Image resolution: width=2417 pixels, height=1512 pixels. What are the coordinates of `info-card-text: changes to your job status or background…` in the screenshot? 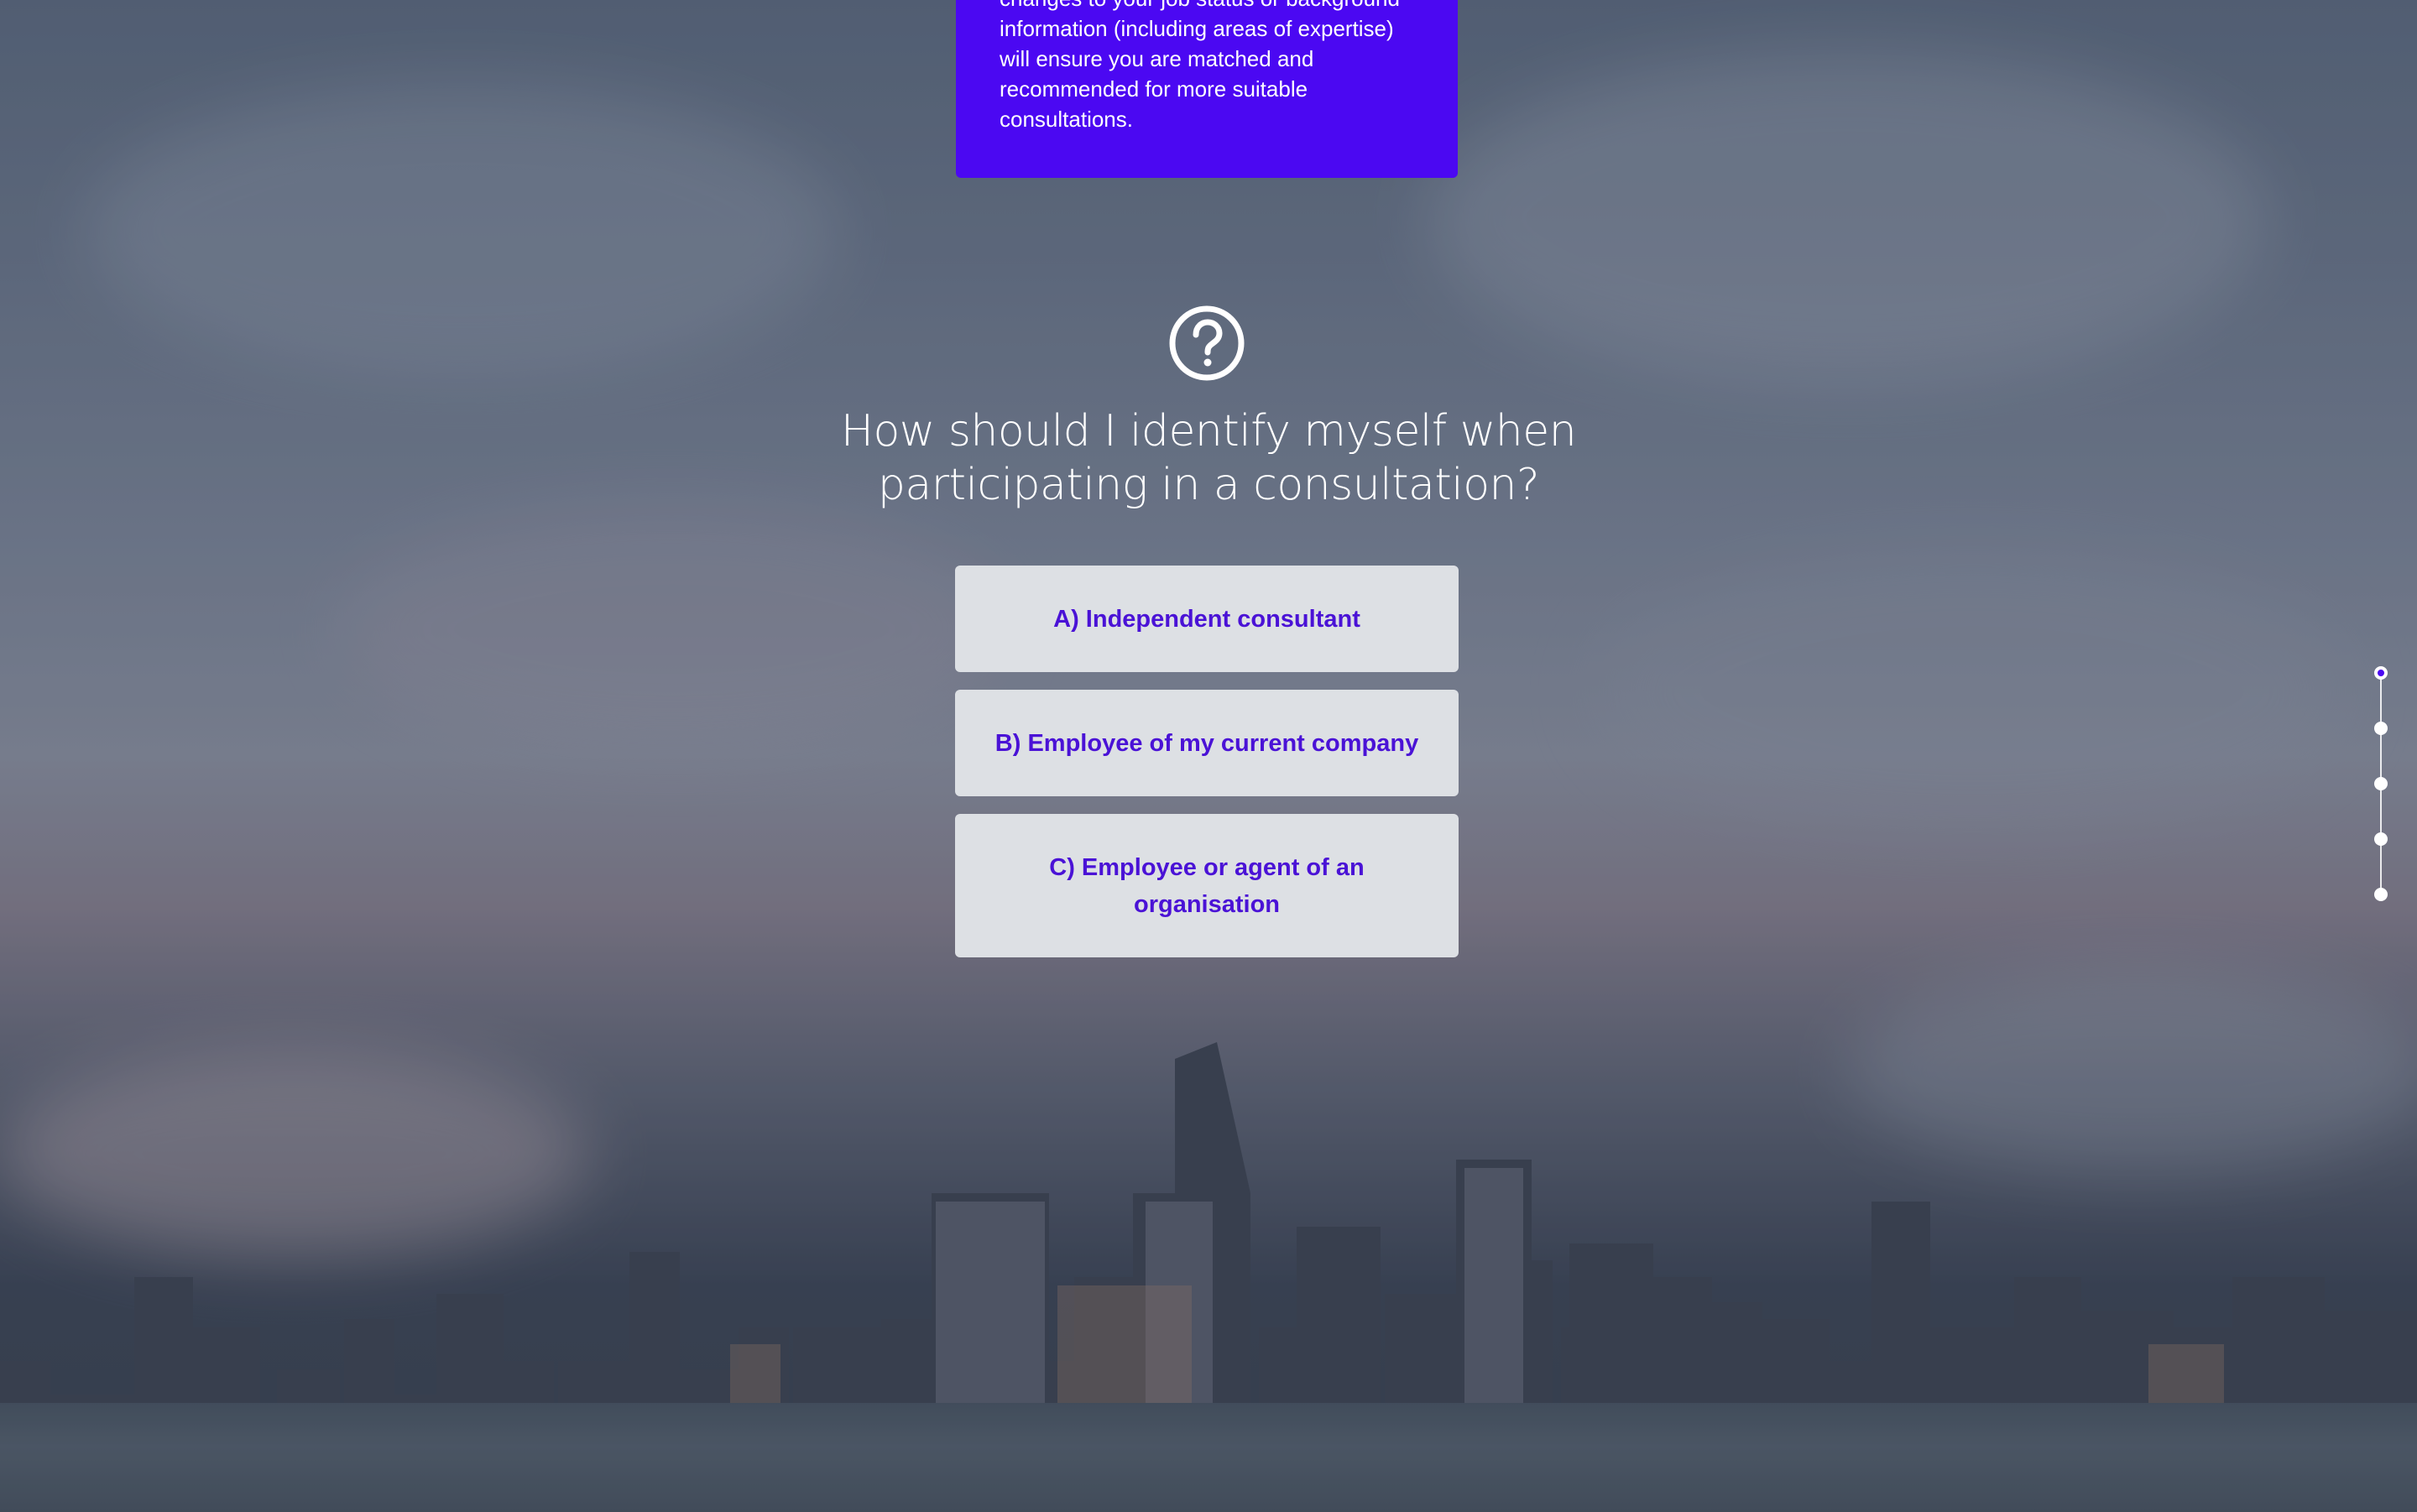 It's located at (1200, 66).